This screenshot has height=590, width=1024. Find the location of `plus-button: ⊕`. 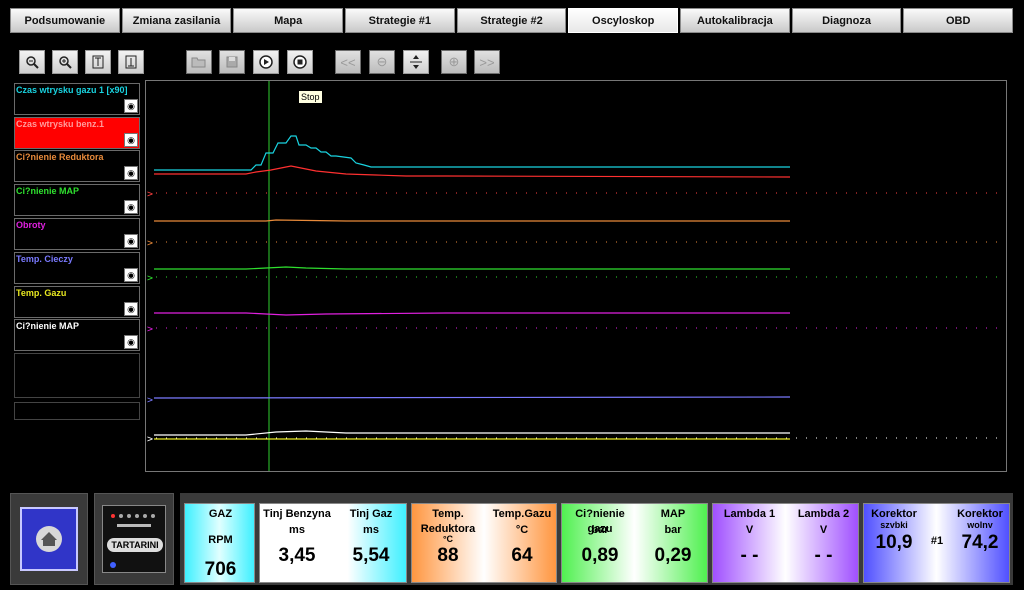

plus-button: ⊕ is located at coordinates (454, 62).